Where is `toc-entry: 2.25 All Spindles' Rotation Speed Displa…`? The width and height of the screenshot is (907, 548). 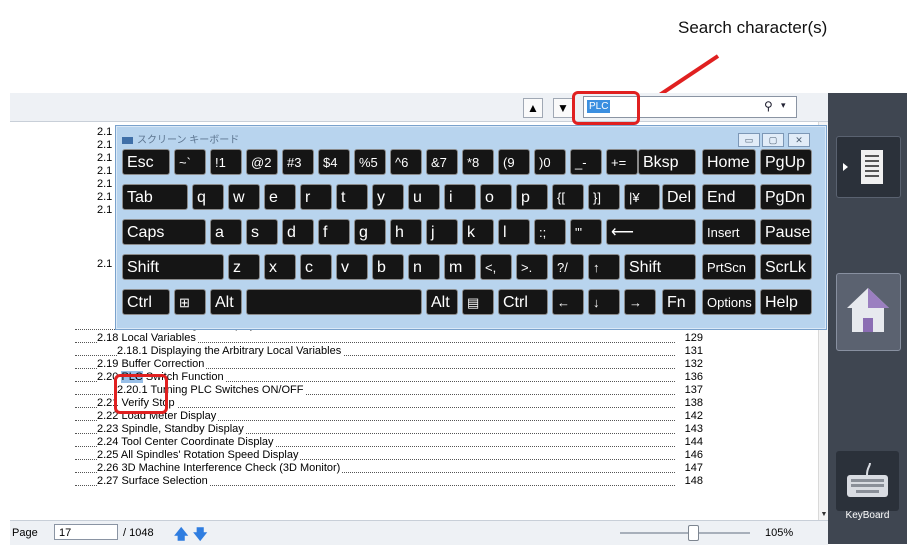 toc-entry: 2.25 All Spindles' Rotation Speed Displa… is located at coordinates (389, 455).